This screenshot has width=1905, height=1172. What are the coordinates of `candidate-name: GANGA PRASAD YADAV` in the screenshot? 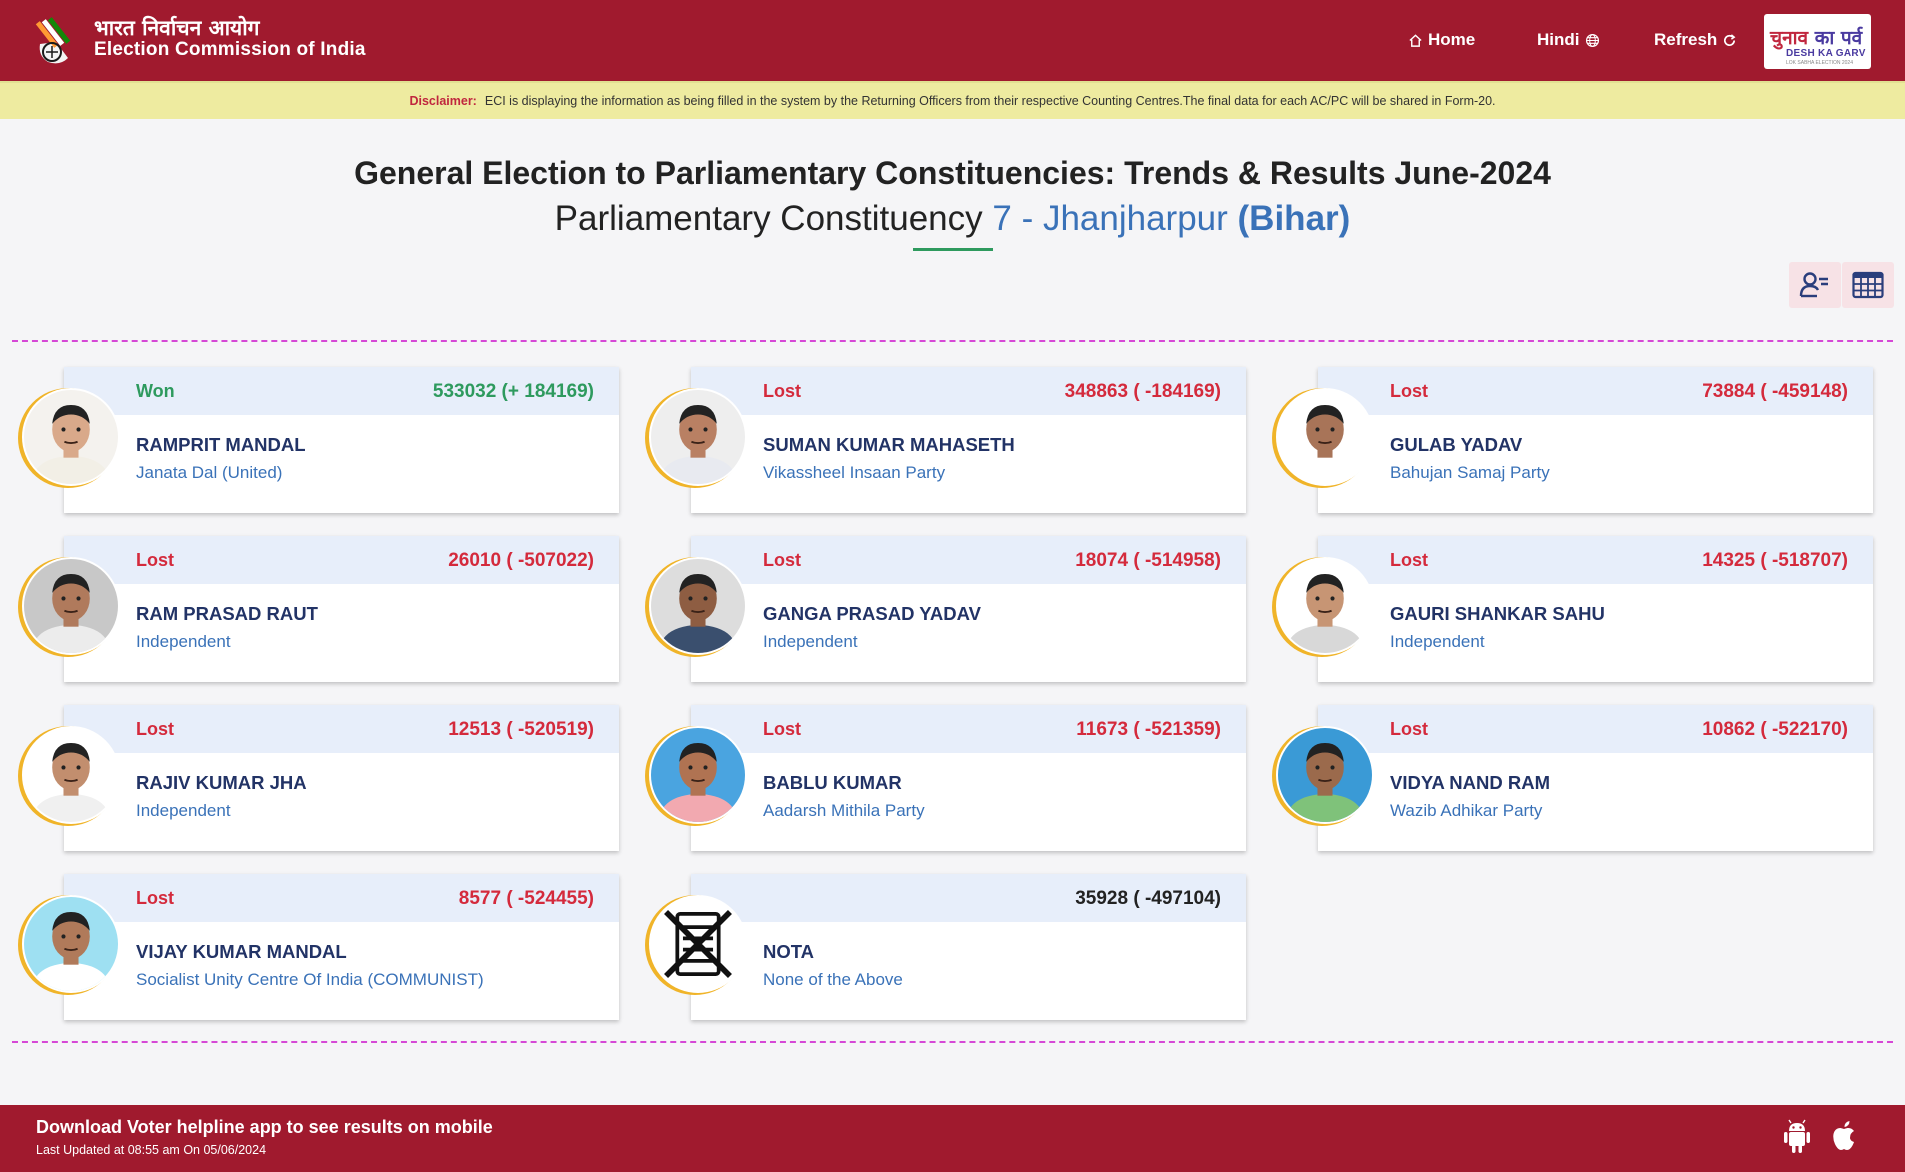 It's located at (872, 613).